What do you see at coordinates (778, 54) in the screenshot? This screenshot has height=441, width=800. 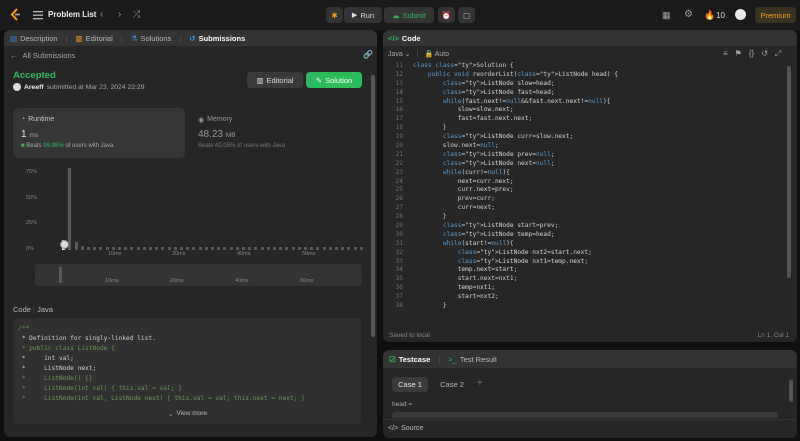 I see `expand-icon: ⤢` at bounding box center [778, 54].